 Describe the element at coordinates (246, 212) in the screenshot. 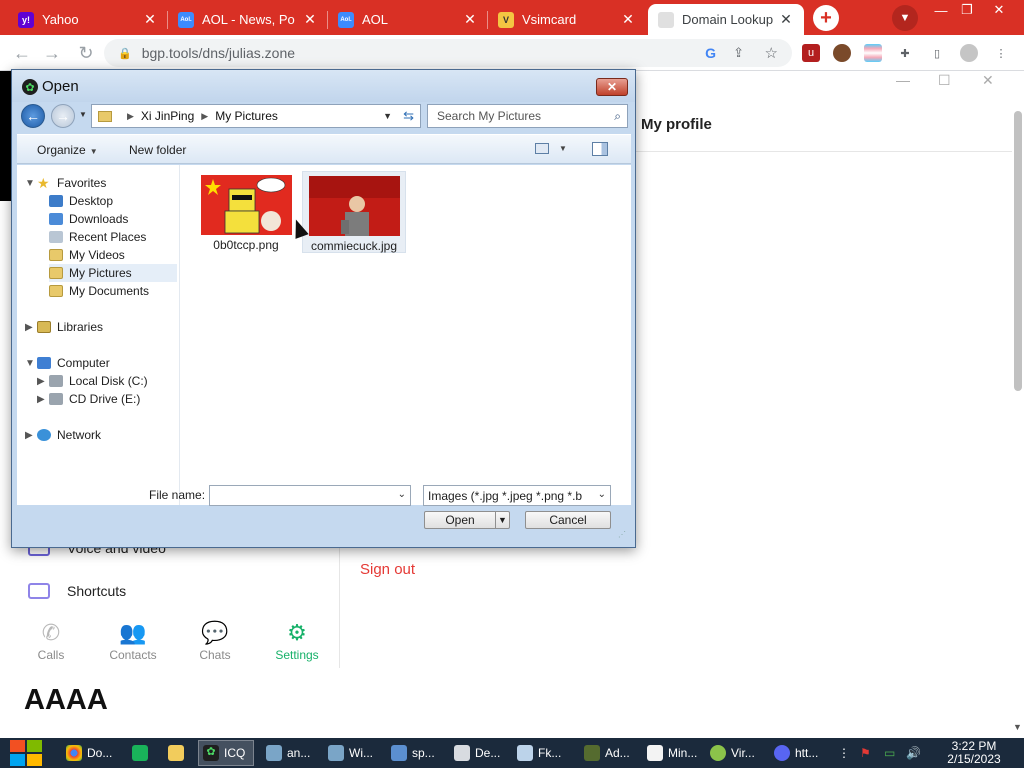

I see `file-item: 0b0tccp.png` at that location.